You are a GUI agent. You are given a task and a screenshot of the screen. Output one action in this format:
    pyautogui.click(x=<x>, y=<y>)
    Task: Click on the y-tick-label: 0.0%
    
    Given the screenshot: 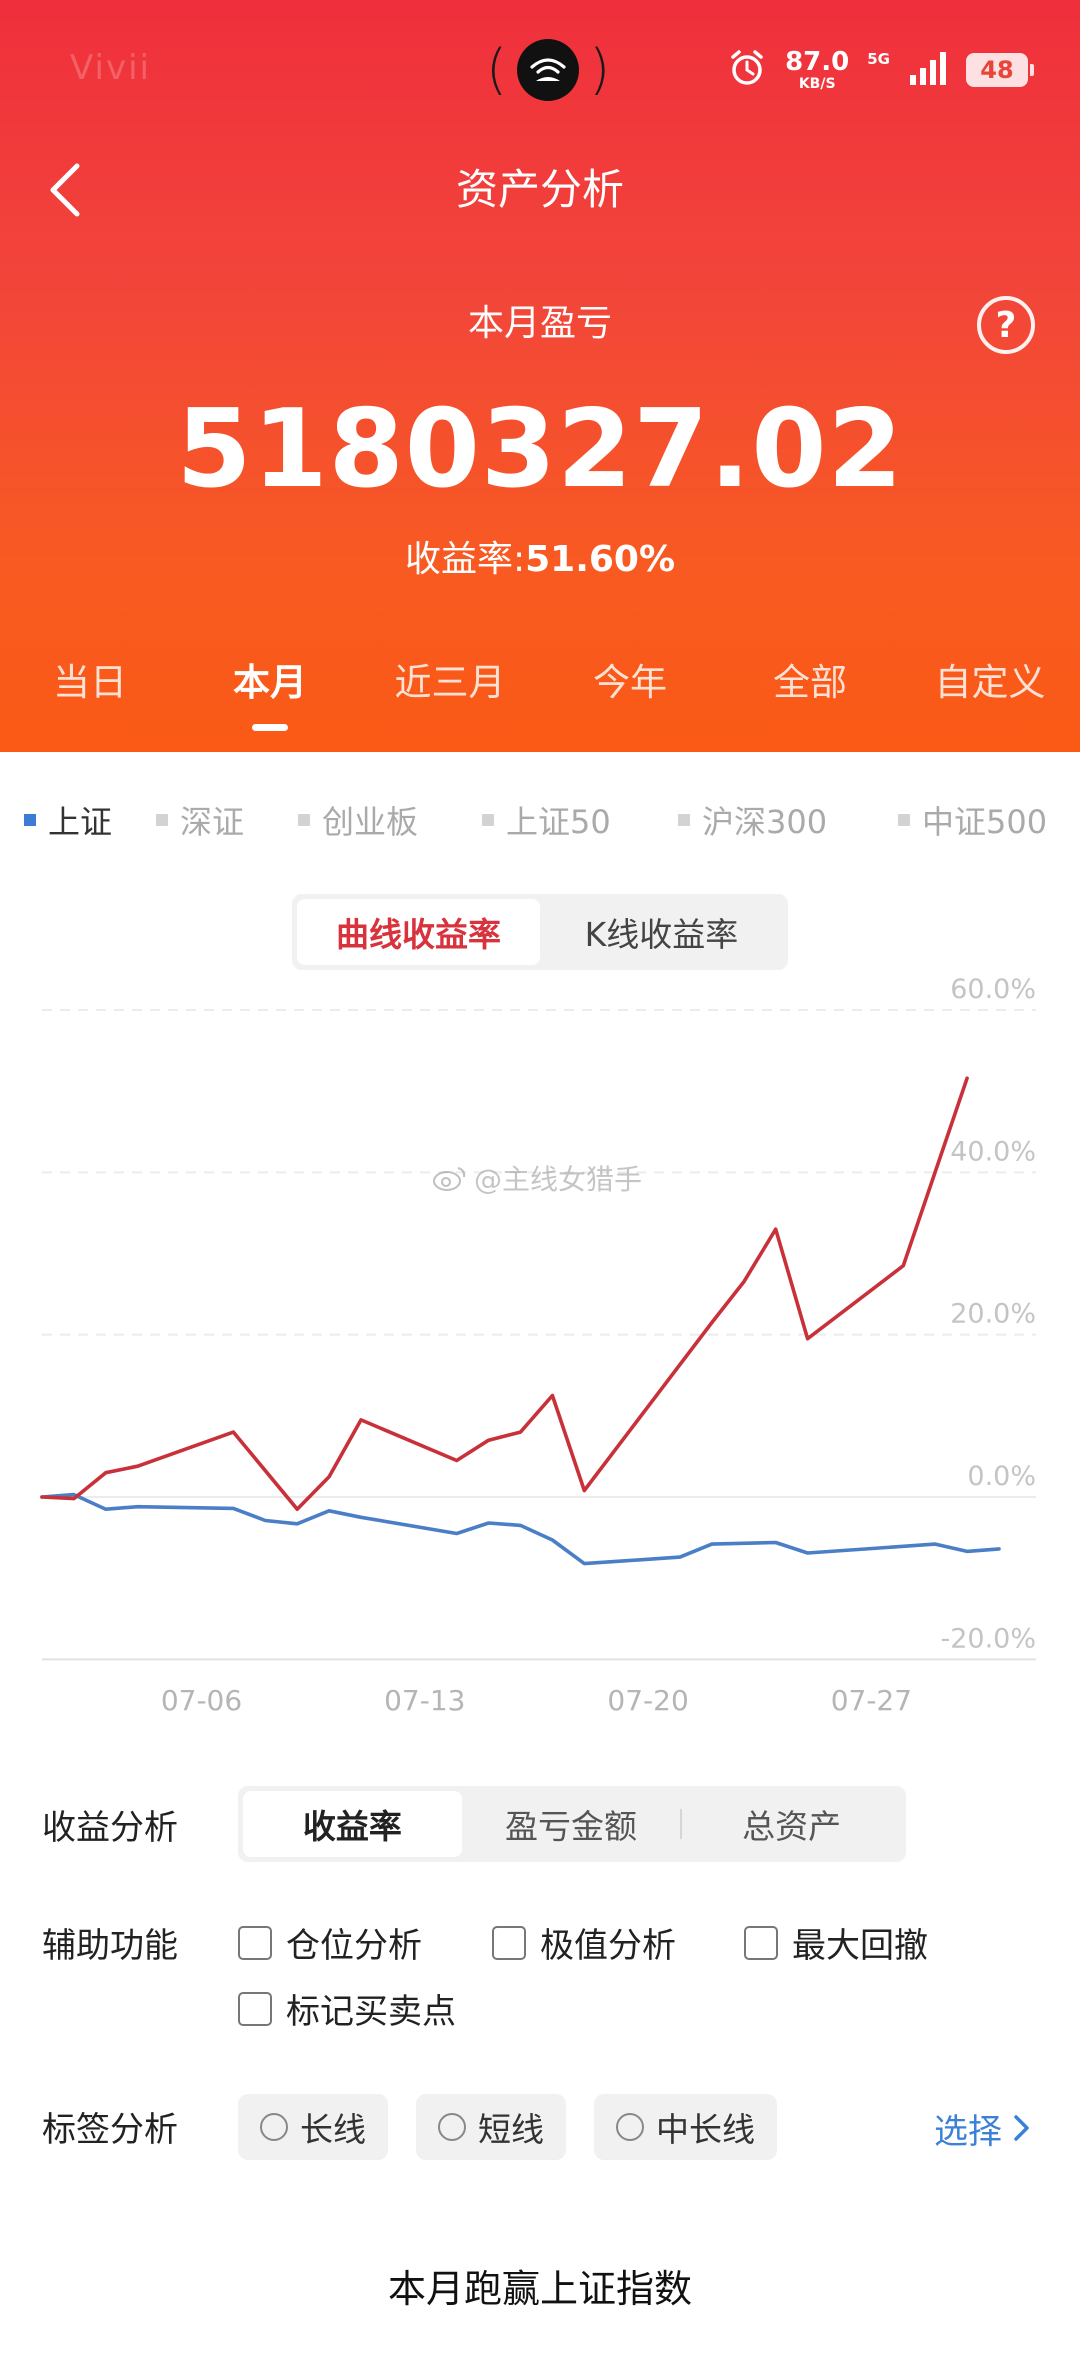 What is the action you would take?
    pyautogui.click(x=1001, y=1476)
    